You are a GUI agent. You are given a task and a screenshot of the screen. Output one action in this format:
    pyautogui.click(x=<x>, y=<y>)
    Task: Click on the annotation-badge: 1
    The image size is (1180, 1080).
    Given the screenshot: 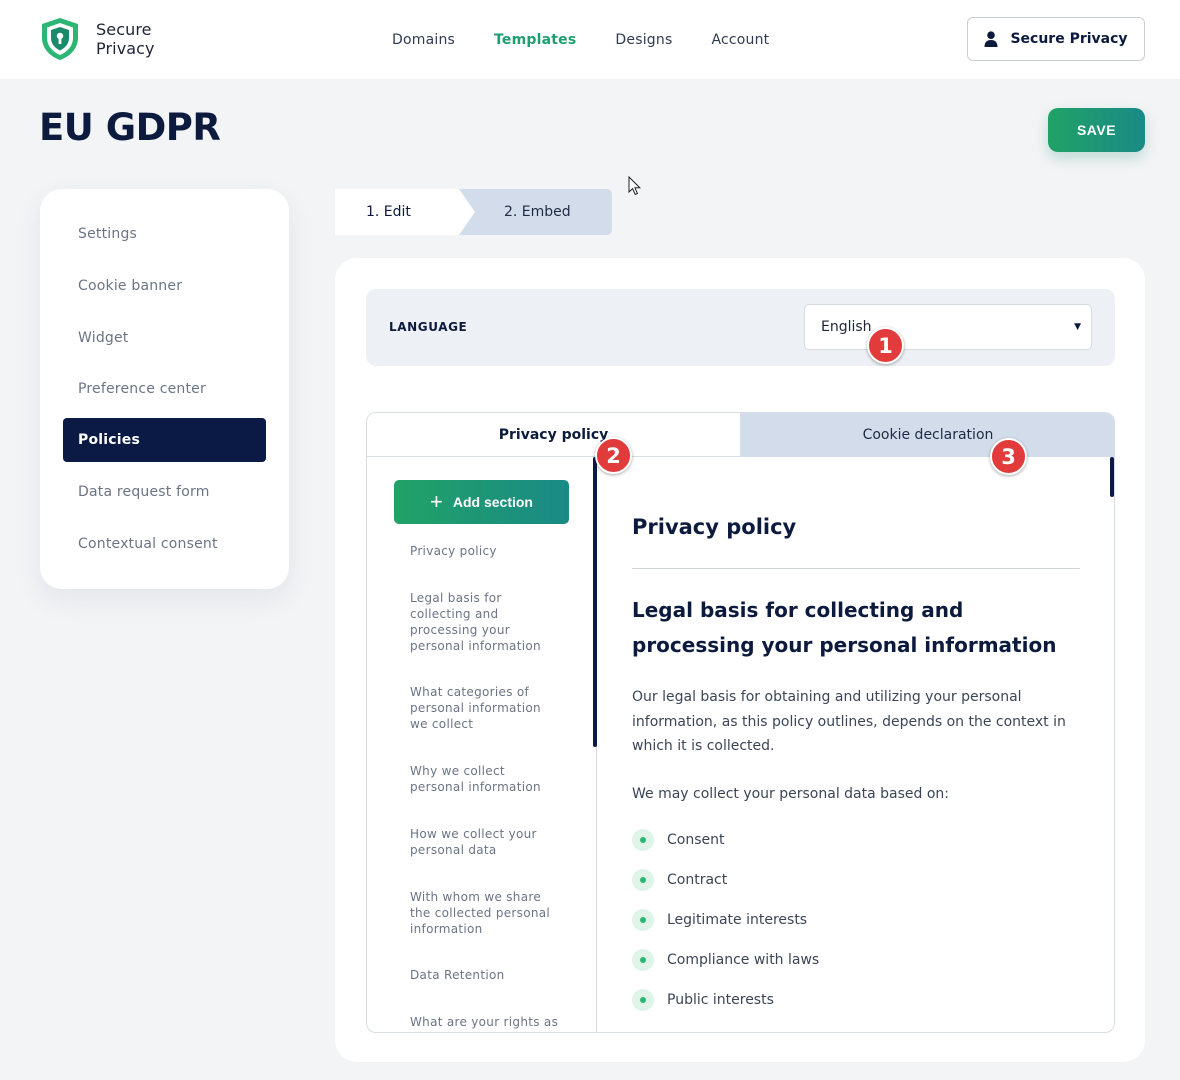 What is the action you would take?
    pyautogui.click(x=885, y=345)
    